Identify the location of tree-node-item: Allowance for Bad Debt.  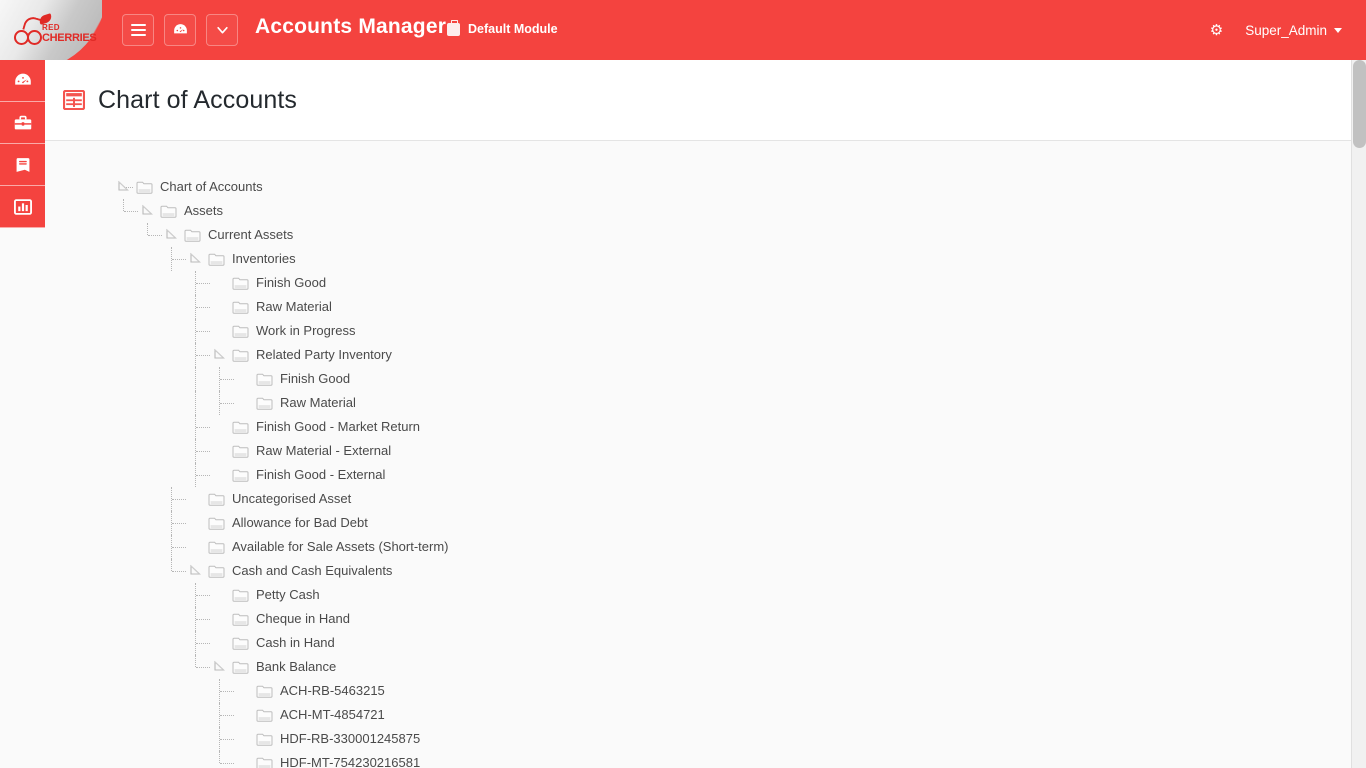
(288, 523).